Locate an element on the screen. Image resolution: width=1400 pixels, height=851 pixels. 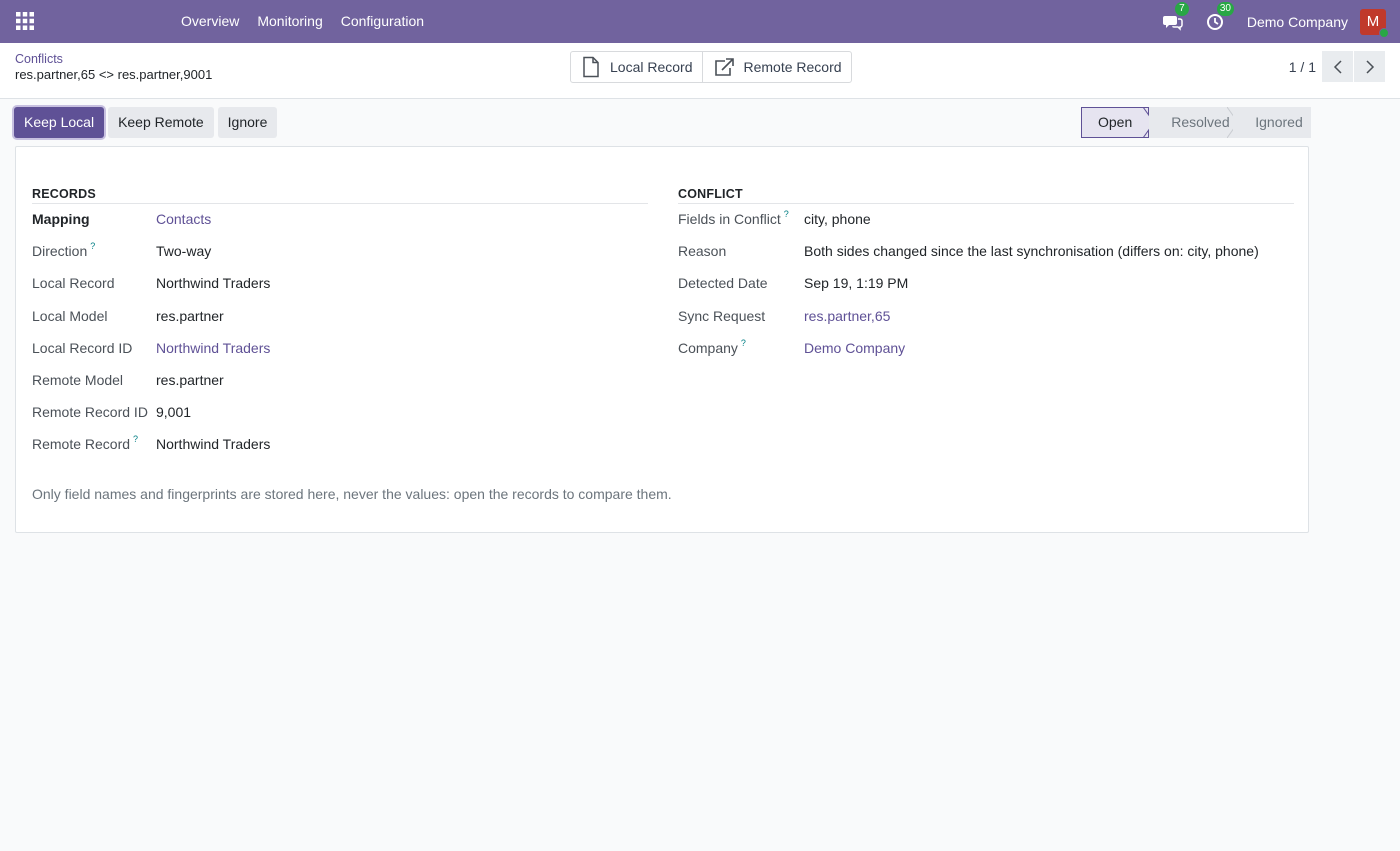
keep-remote-button: Keep Remote is located at coordinates (161, 122).